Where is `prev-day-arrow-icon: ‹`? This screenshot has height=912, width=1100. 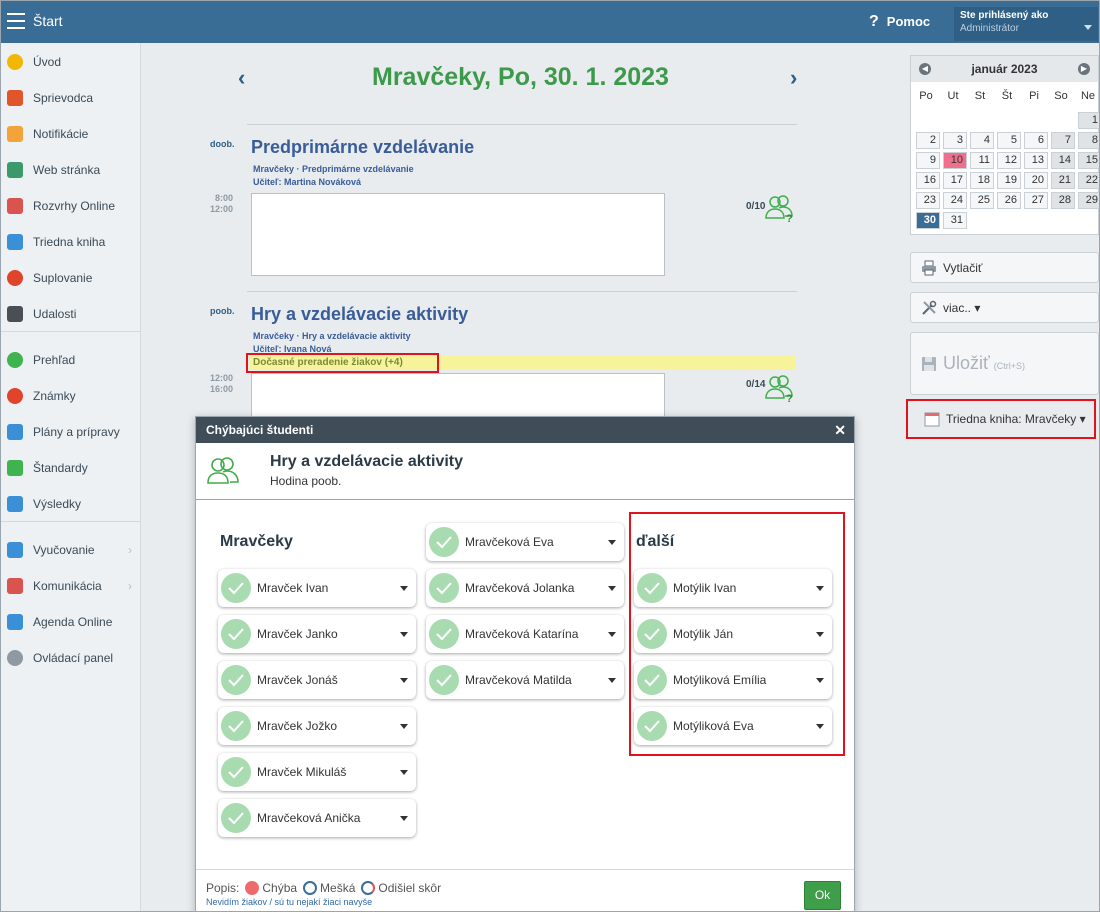
prev-day-arrow-icon: ‹ is located at coordinates (241, 78).